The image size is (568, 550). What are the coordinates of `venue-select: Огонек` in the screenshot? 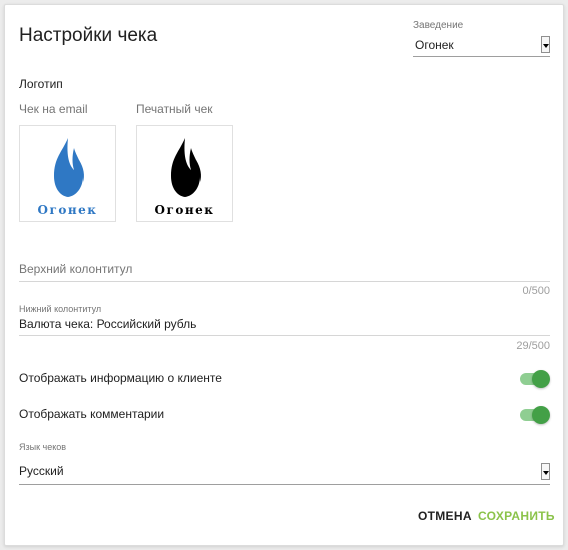 It's located at (481, 45).